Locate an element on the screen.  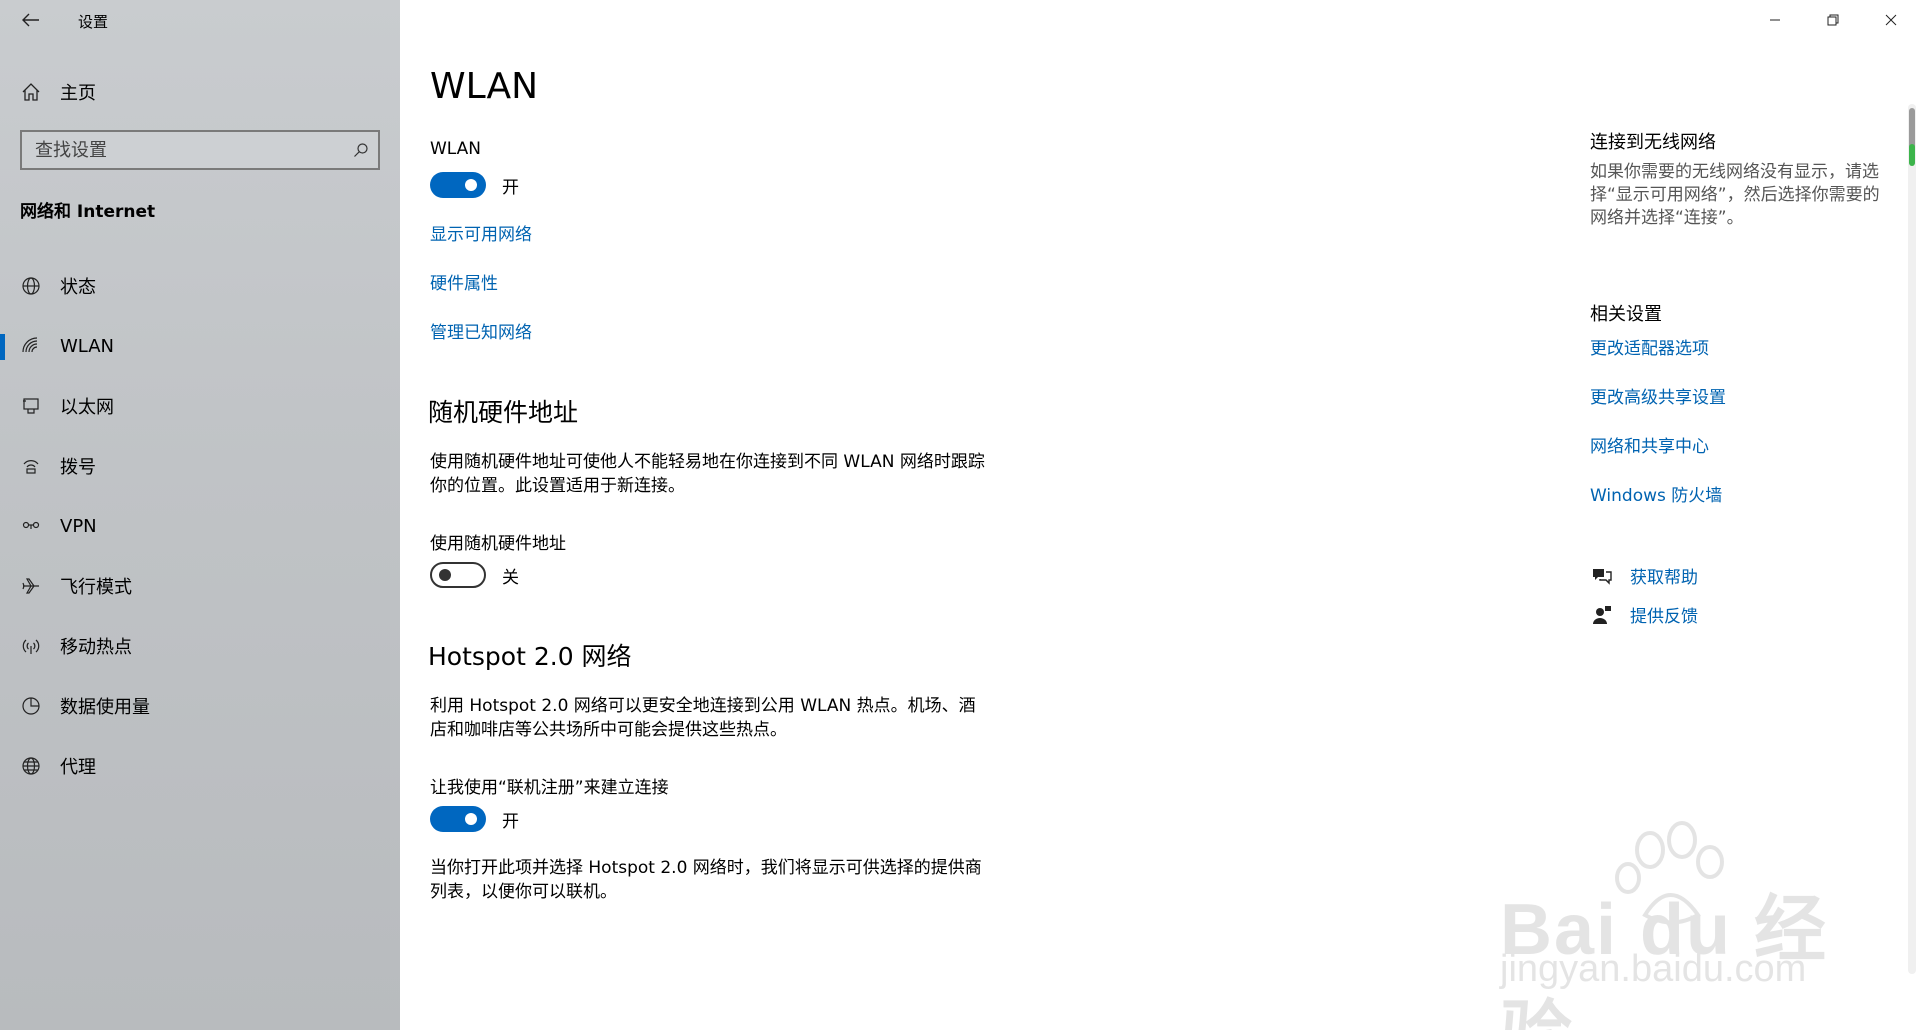
sidebar-item-dialup: 拨号 is located at coordinates (200, 466).